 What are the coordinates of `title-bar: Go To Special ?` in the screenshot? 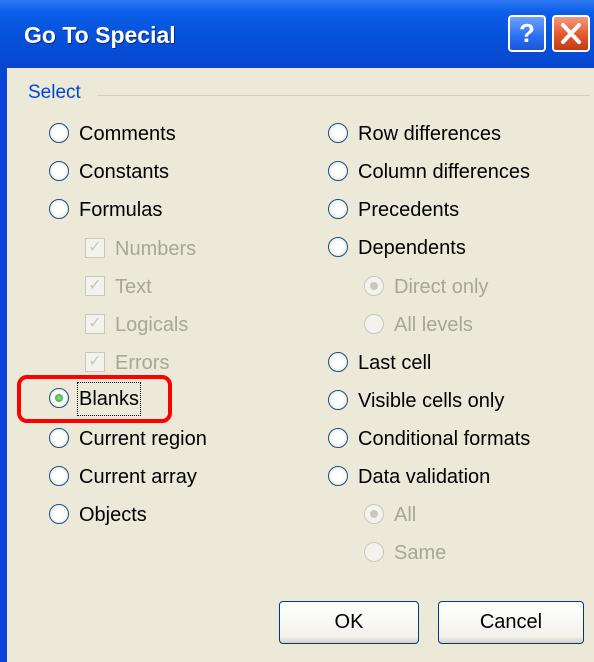 It's located at (297, 34).